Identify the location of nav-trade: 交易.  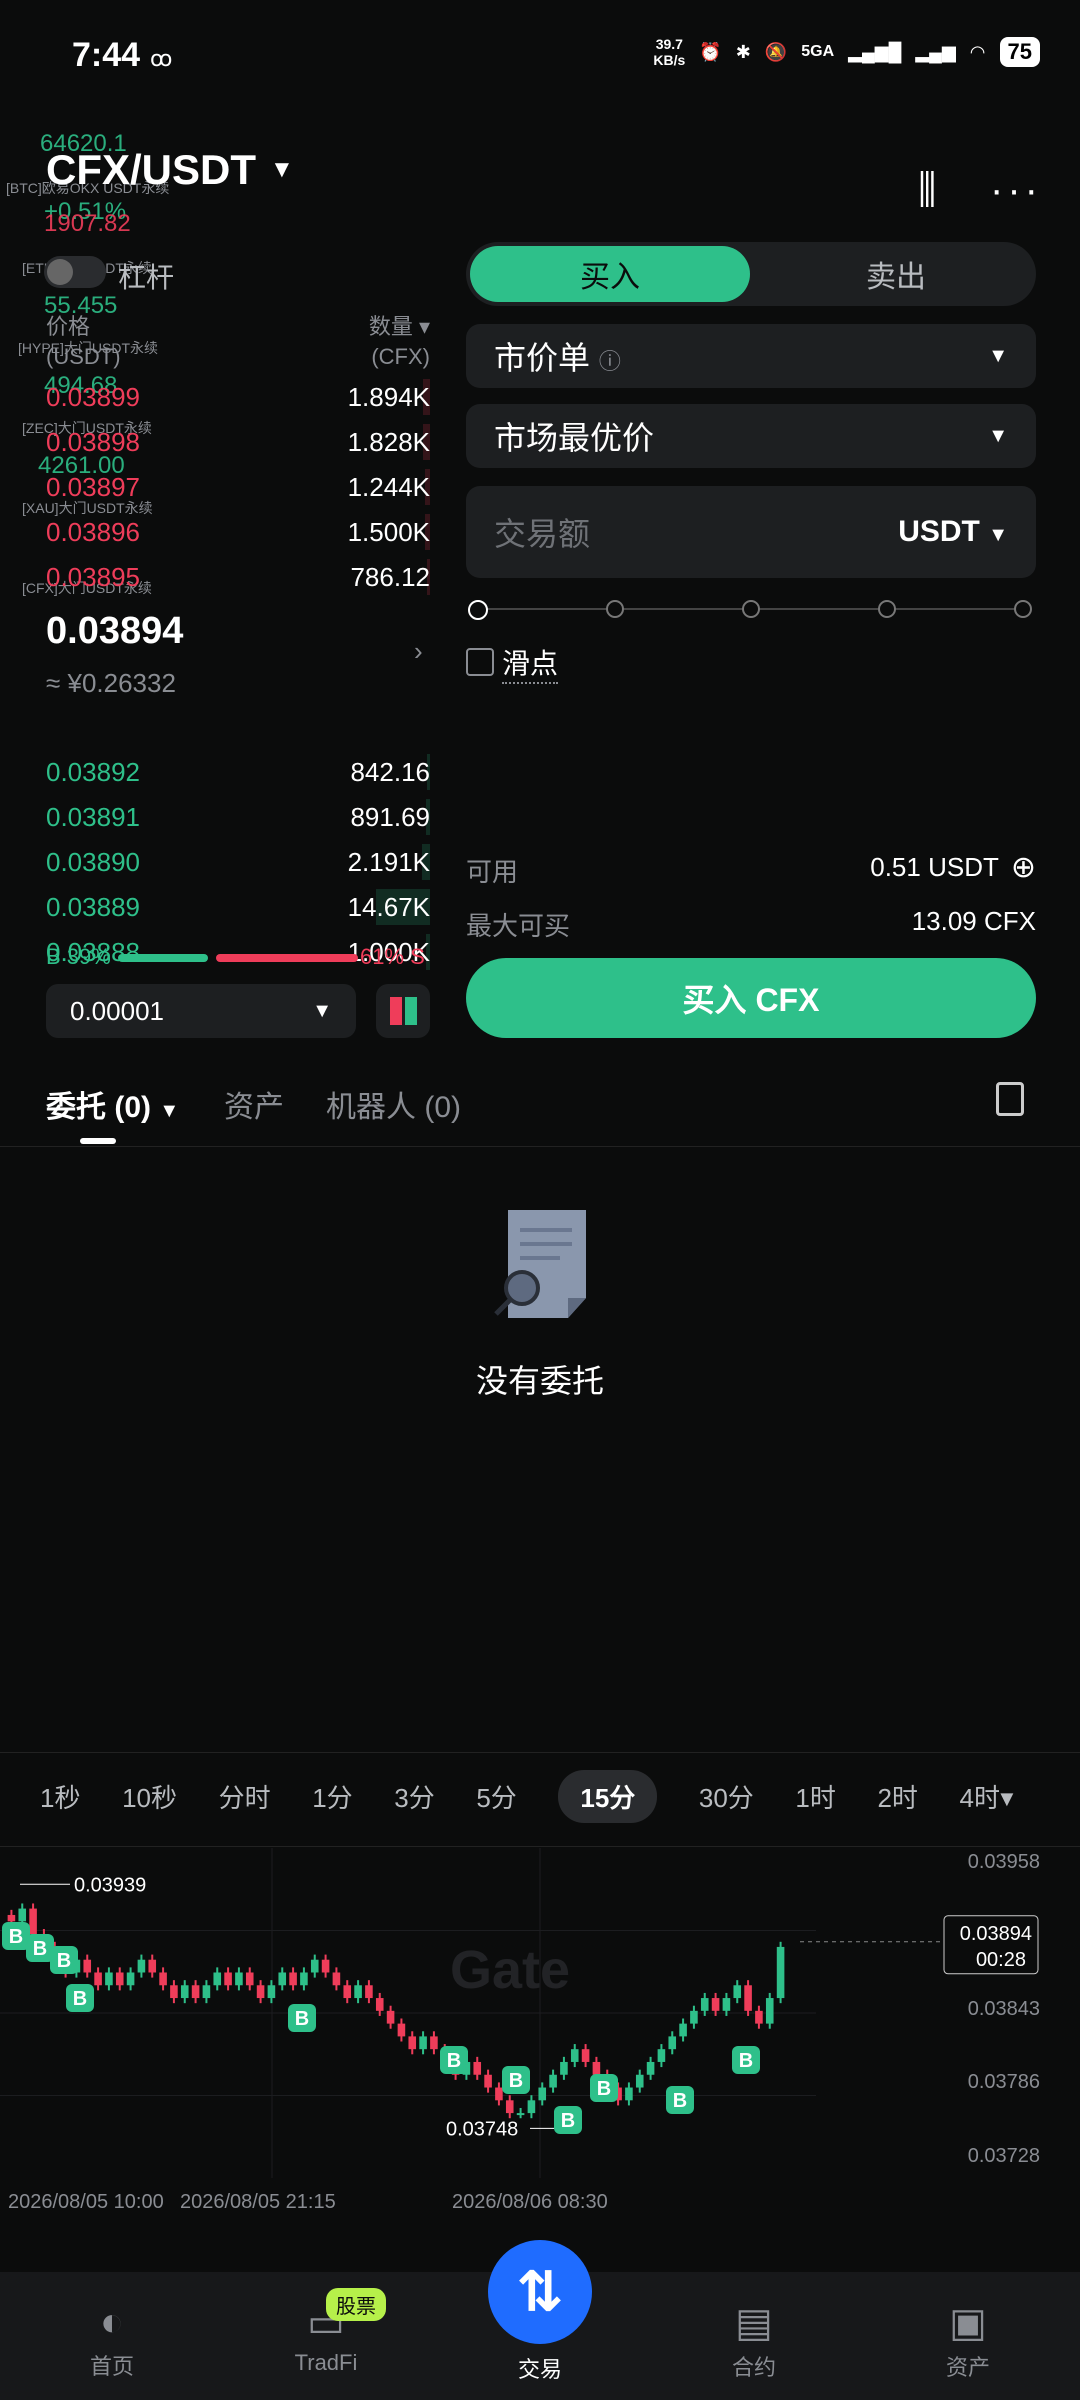
(540, 2368).